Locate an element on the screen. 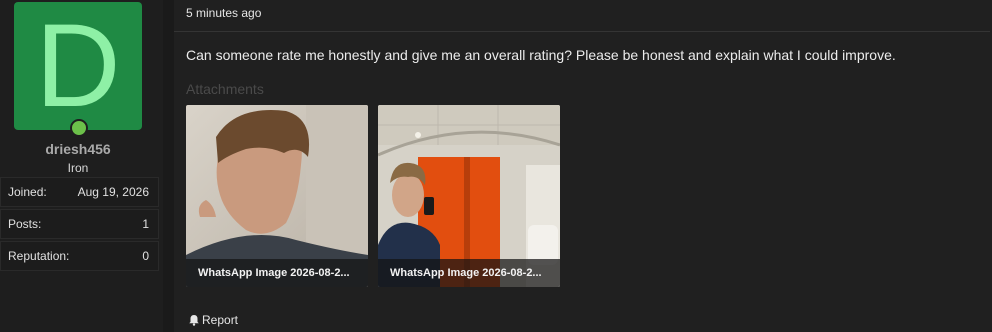 The height and width of the screenshot is (332, 992). bell-icon is located at coordinates (194, 320).